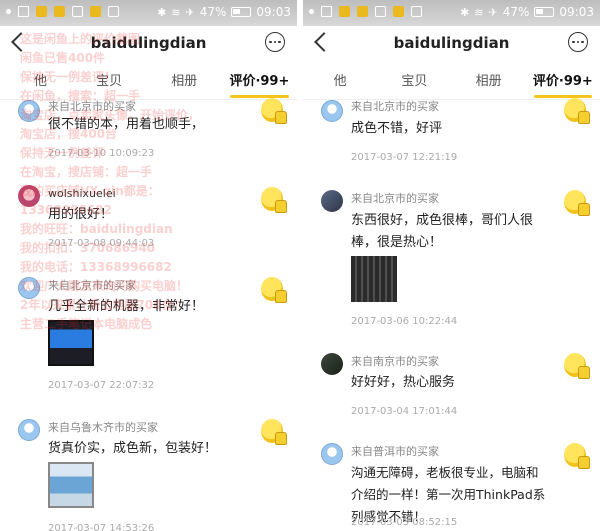 The image size is (600, 531). I want to click on reviewer-name: 来自普洱市的买家, so click(395, 451).